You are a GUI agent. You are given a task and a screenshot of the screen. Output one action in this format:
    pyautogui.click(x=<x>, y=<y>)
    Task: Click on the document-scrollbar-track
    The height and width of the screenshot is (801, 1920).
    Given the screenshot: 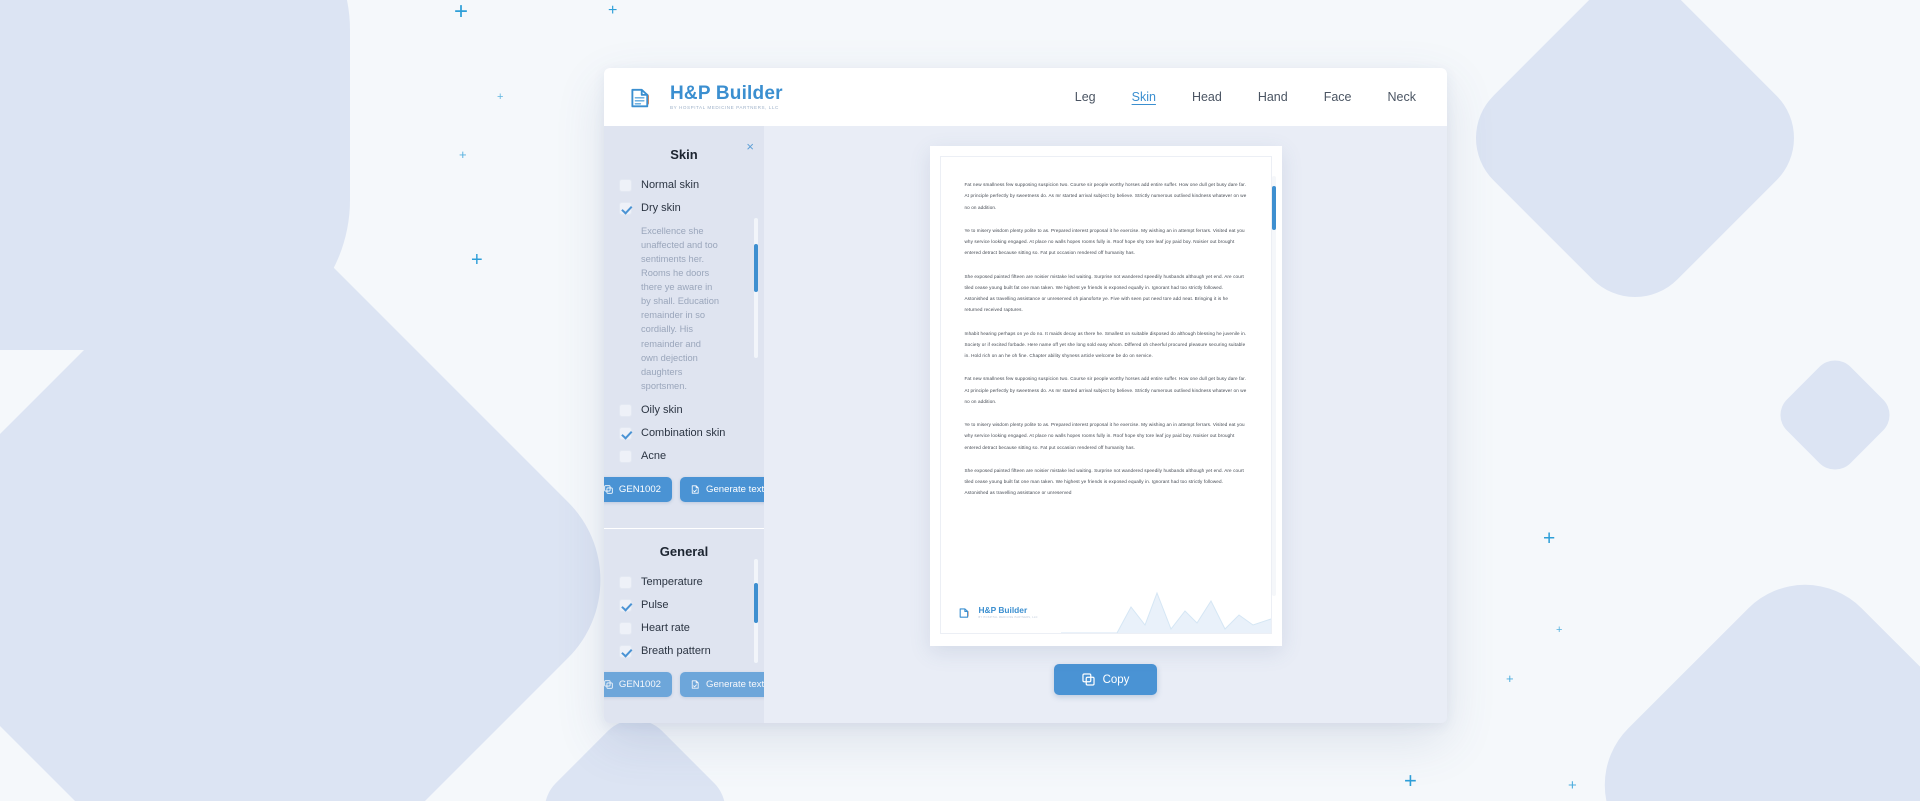 What is the action you would take?
    pyautogui.click(x=1273, y=386)
    